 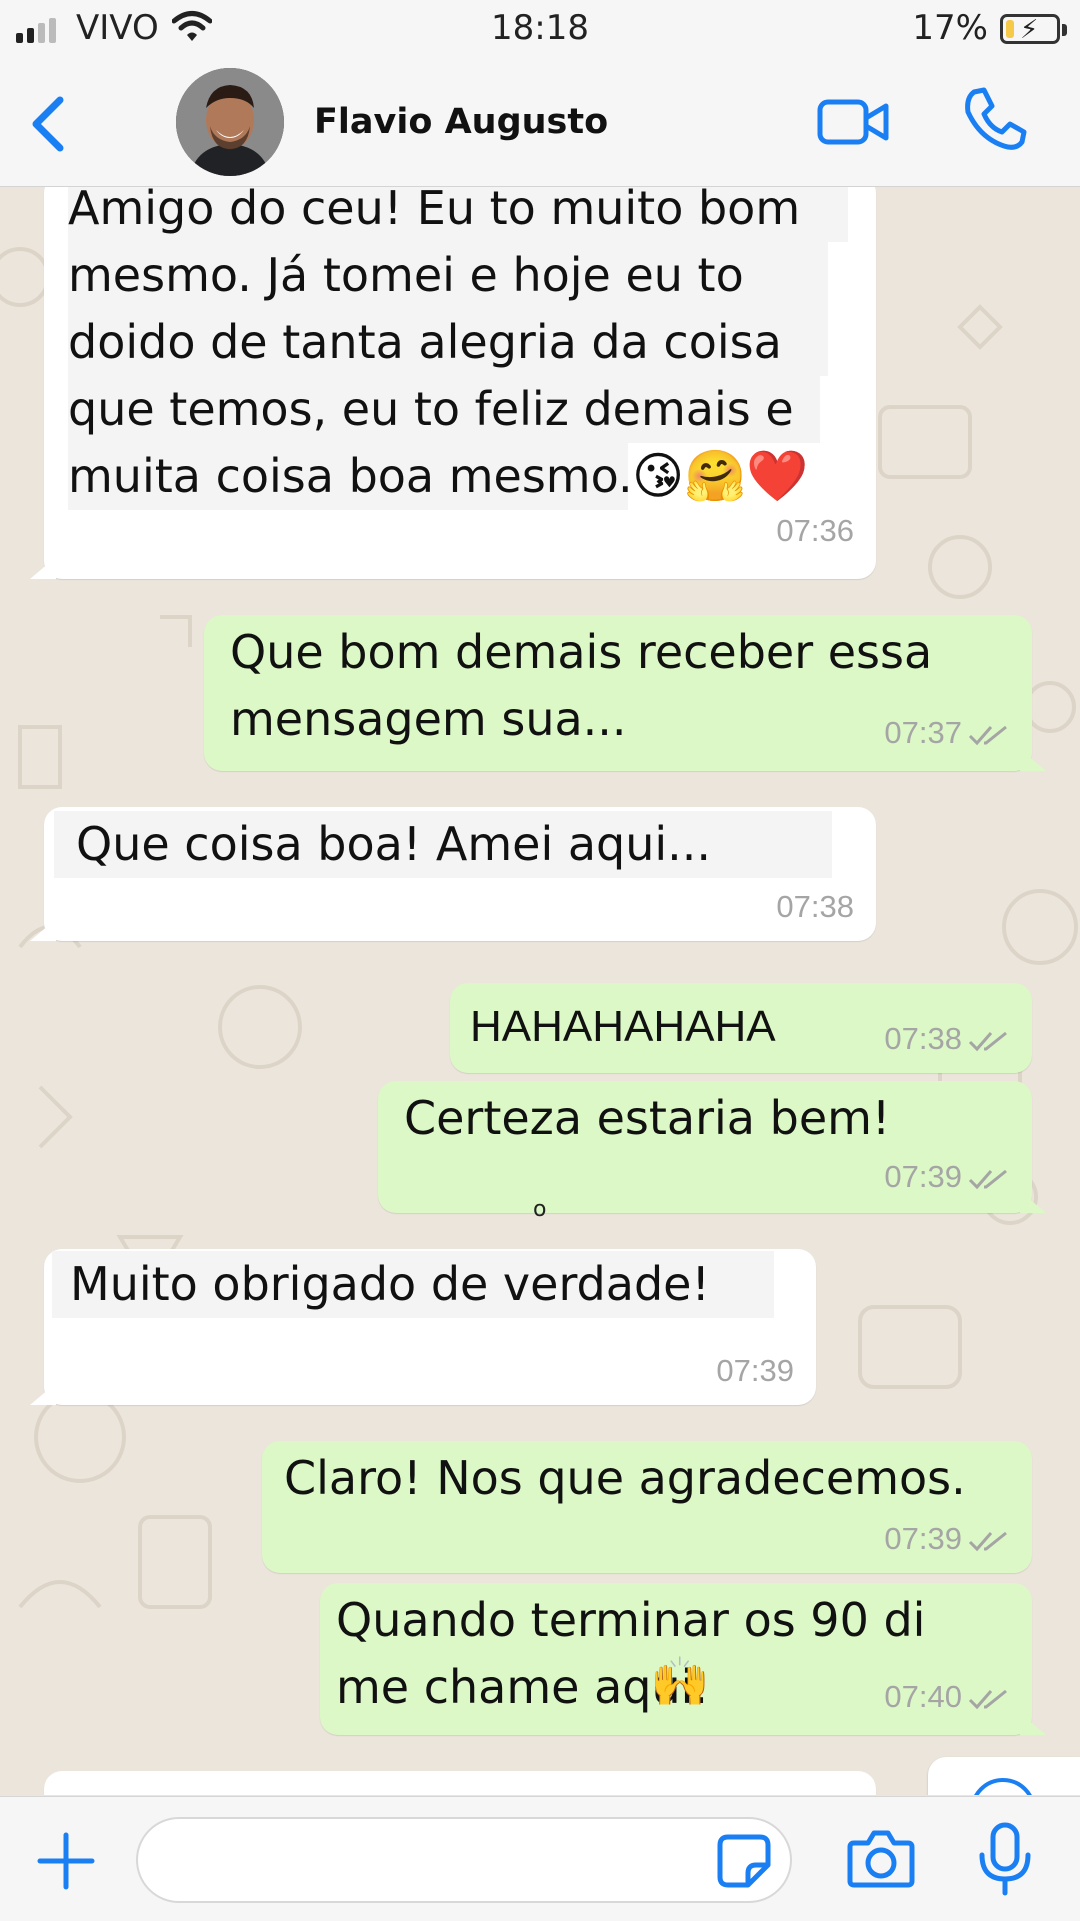 What do you see at coordinates (66, 1861) in the screenshot?
I see `plus-icon` at bounding box center [66, 1861].